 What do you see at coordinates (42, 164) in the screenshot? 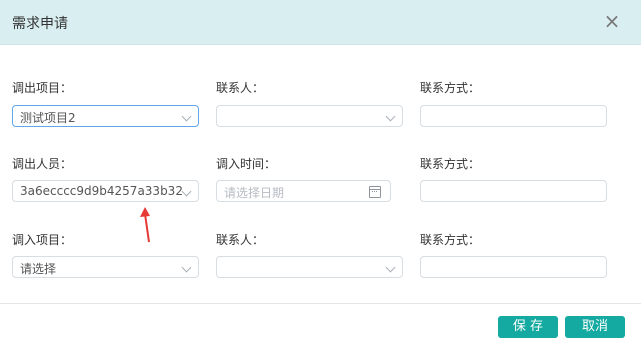
I see `out-staff-label: 调出人员：` at bounding box center [42, 164].